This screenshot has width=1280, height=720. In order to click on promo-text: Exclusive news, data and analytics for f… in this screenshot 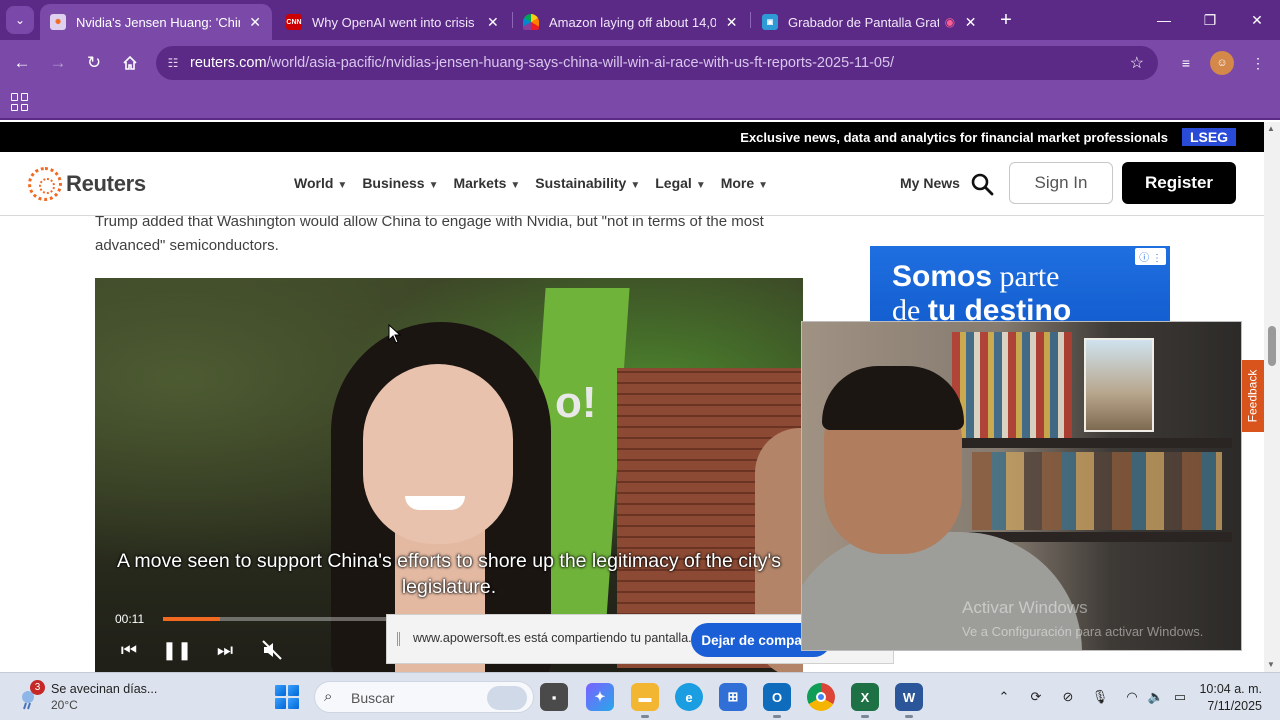, I will do `click(954, 137)`.